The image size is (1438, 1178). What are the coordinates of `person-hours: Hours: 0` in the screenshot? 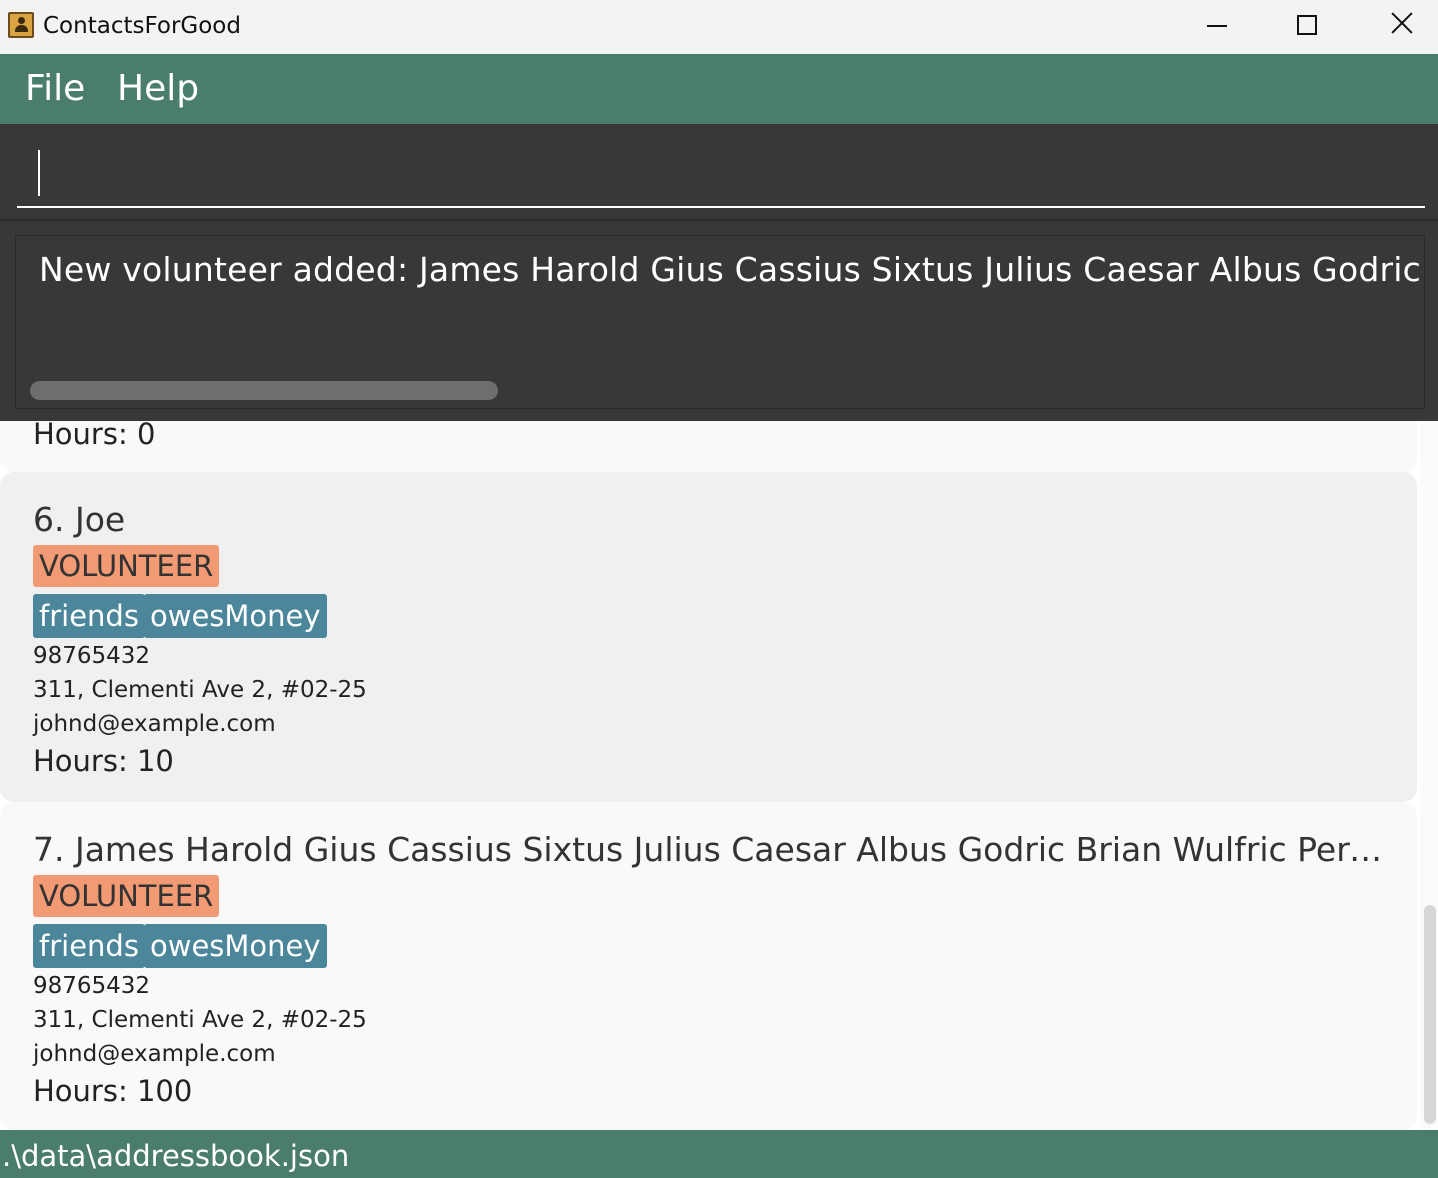 It's located at (94, 436).